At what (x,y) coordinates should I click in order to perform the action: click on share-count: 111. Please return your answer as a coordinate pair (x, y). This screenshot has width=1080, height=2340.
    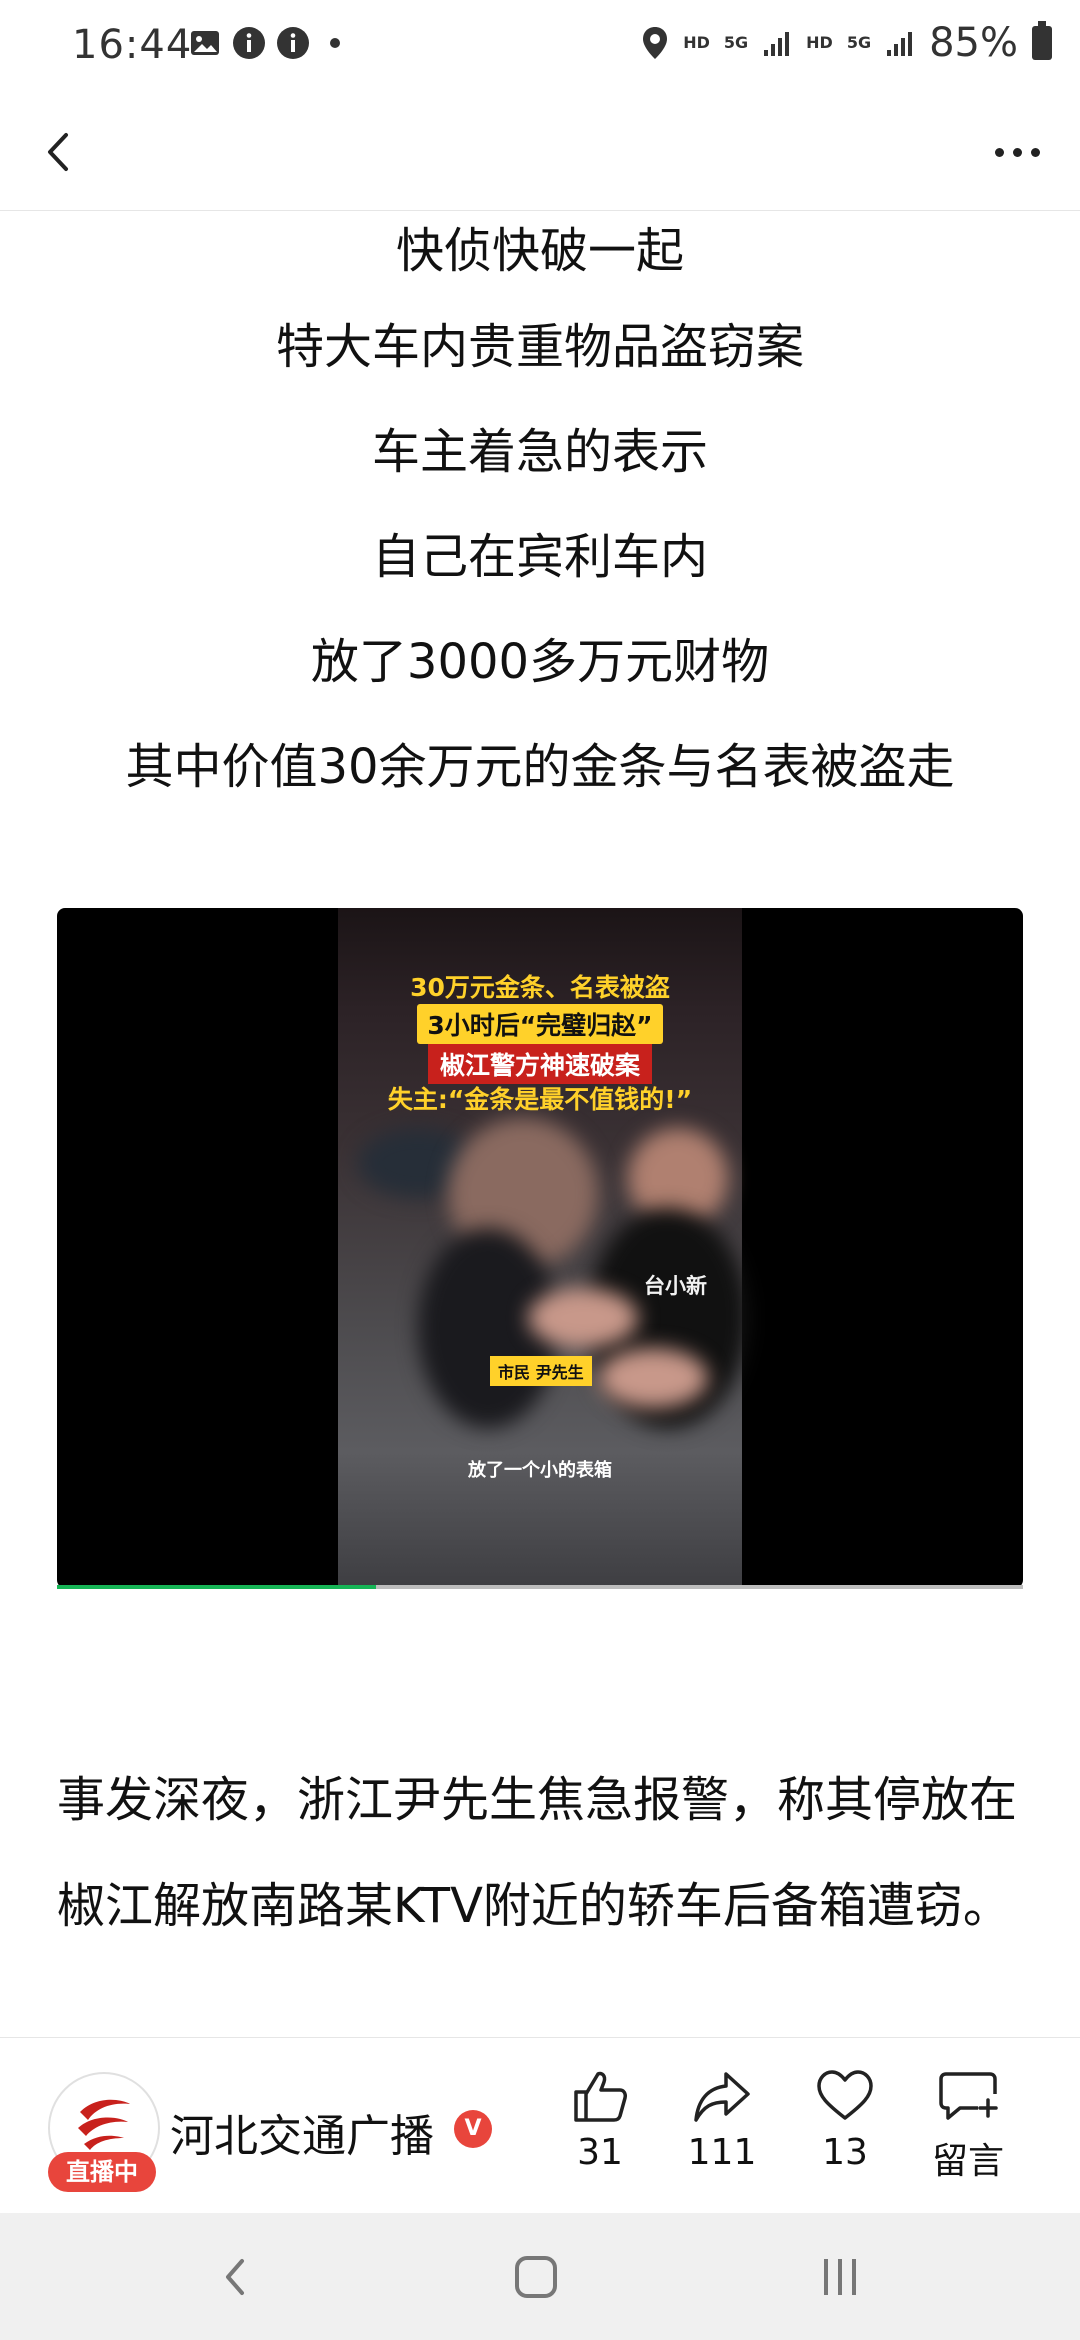
    Looking at the image, I should click on (722, 2152).